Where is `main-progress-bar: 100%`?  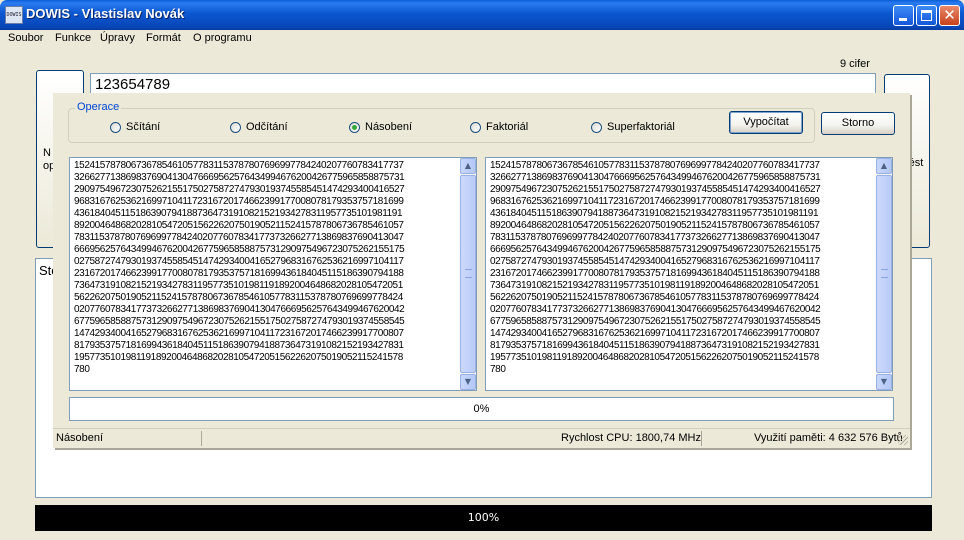
main-progress-bar: 100% is located at coordinates (483, 518).